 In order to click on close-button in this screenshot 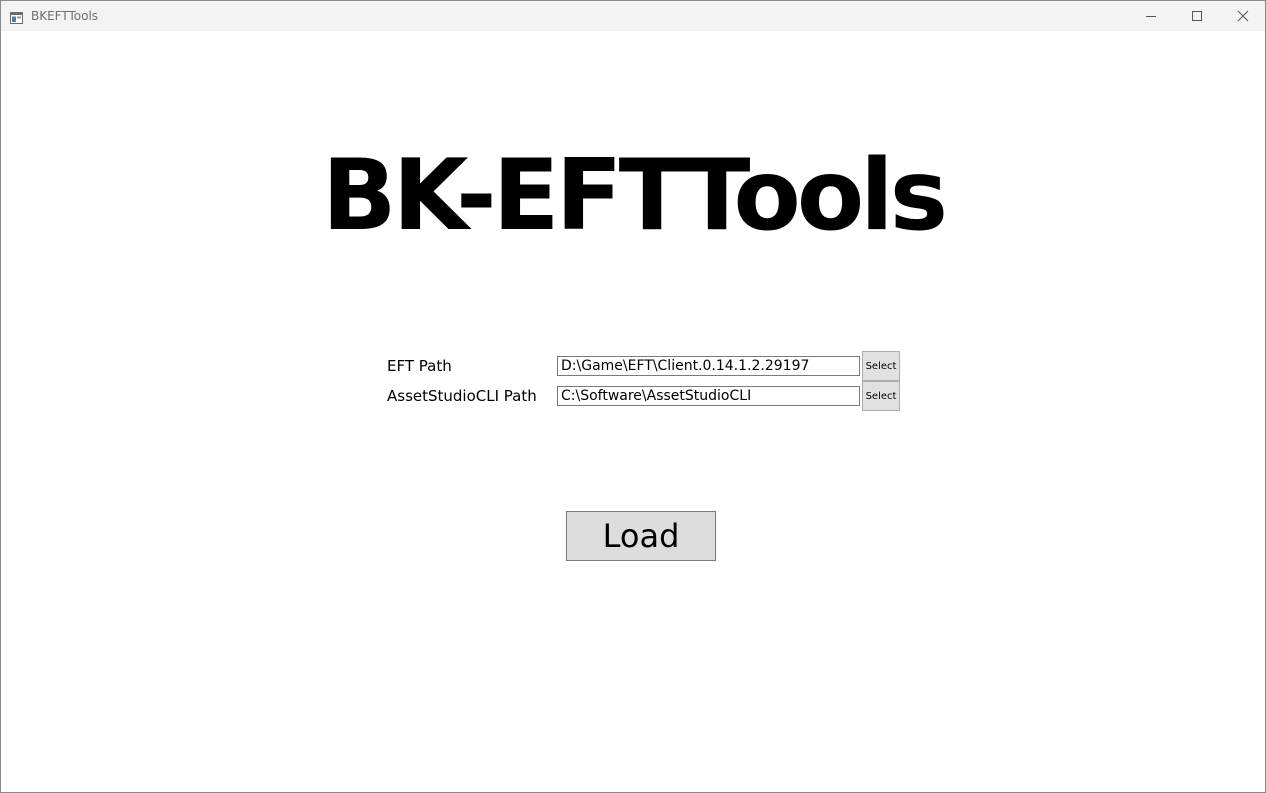, I will do `click(1242, 16)`.